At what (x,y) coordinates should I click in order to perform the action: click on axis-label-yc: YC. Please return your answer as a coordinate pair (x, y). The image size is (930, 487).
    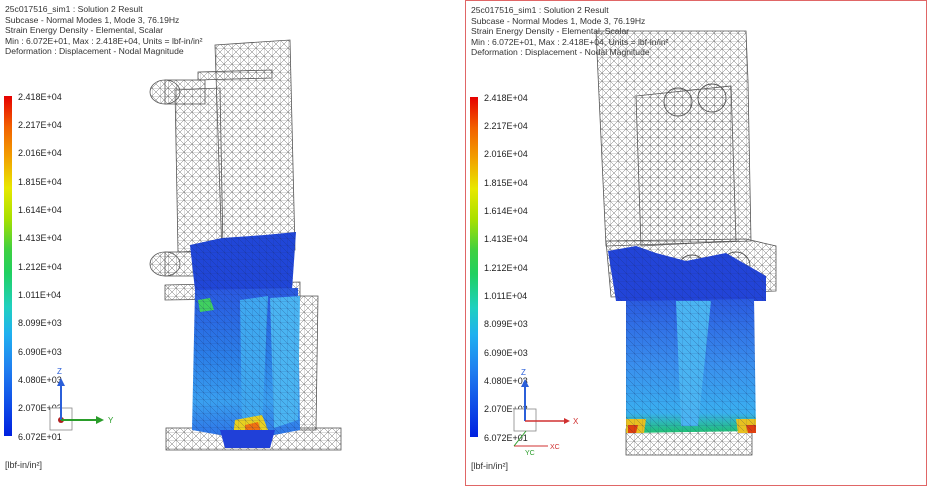
    Looking at the image, I should click on (530, 453).